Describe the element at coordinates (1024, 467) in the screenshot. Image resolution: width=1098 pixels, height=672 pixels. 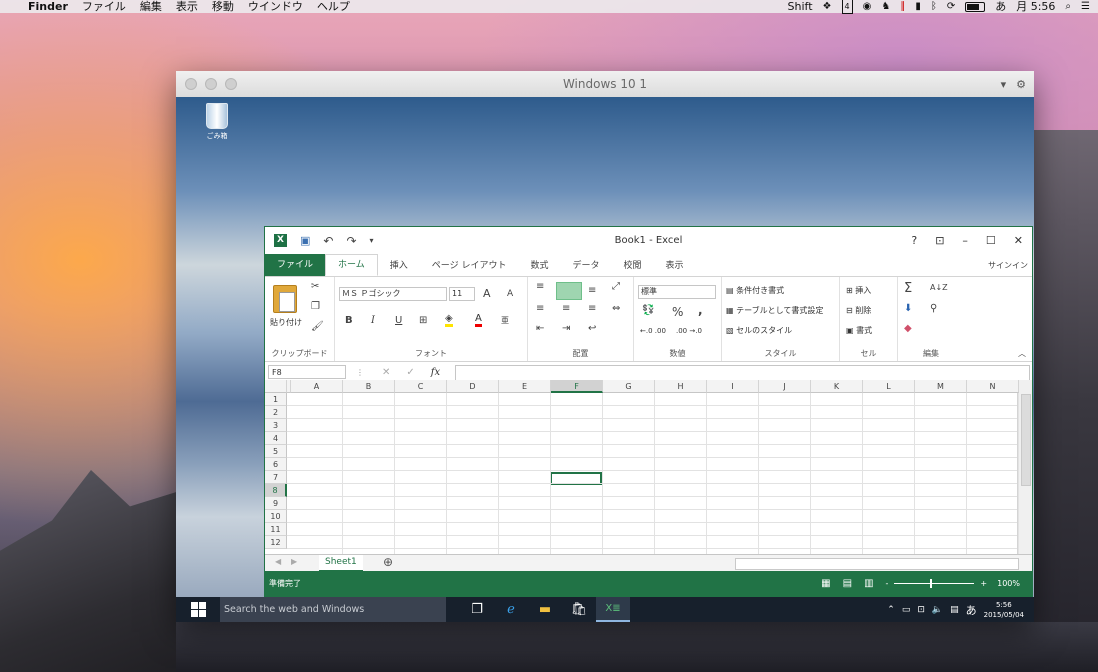
I see `vertical-scrollbar` at that location.